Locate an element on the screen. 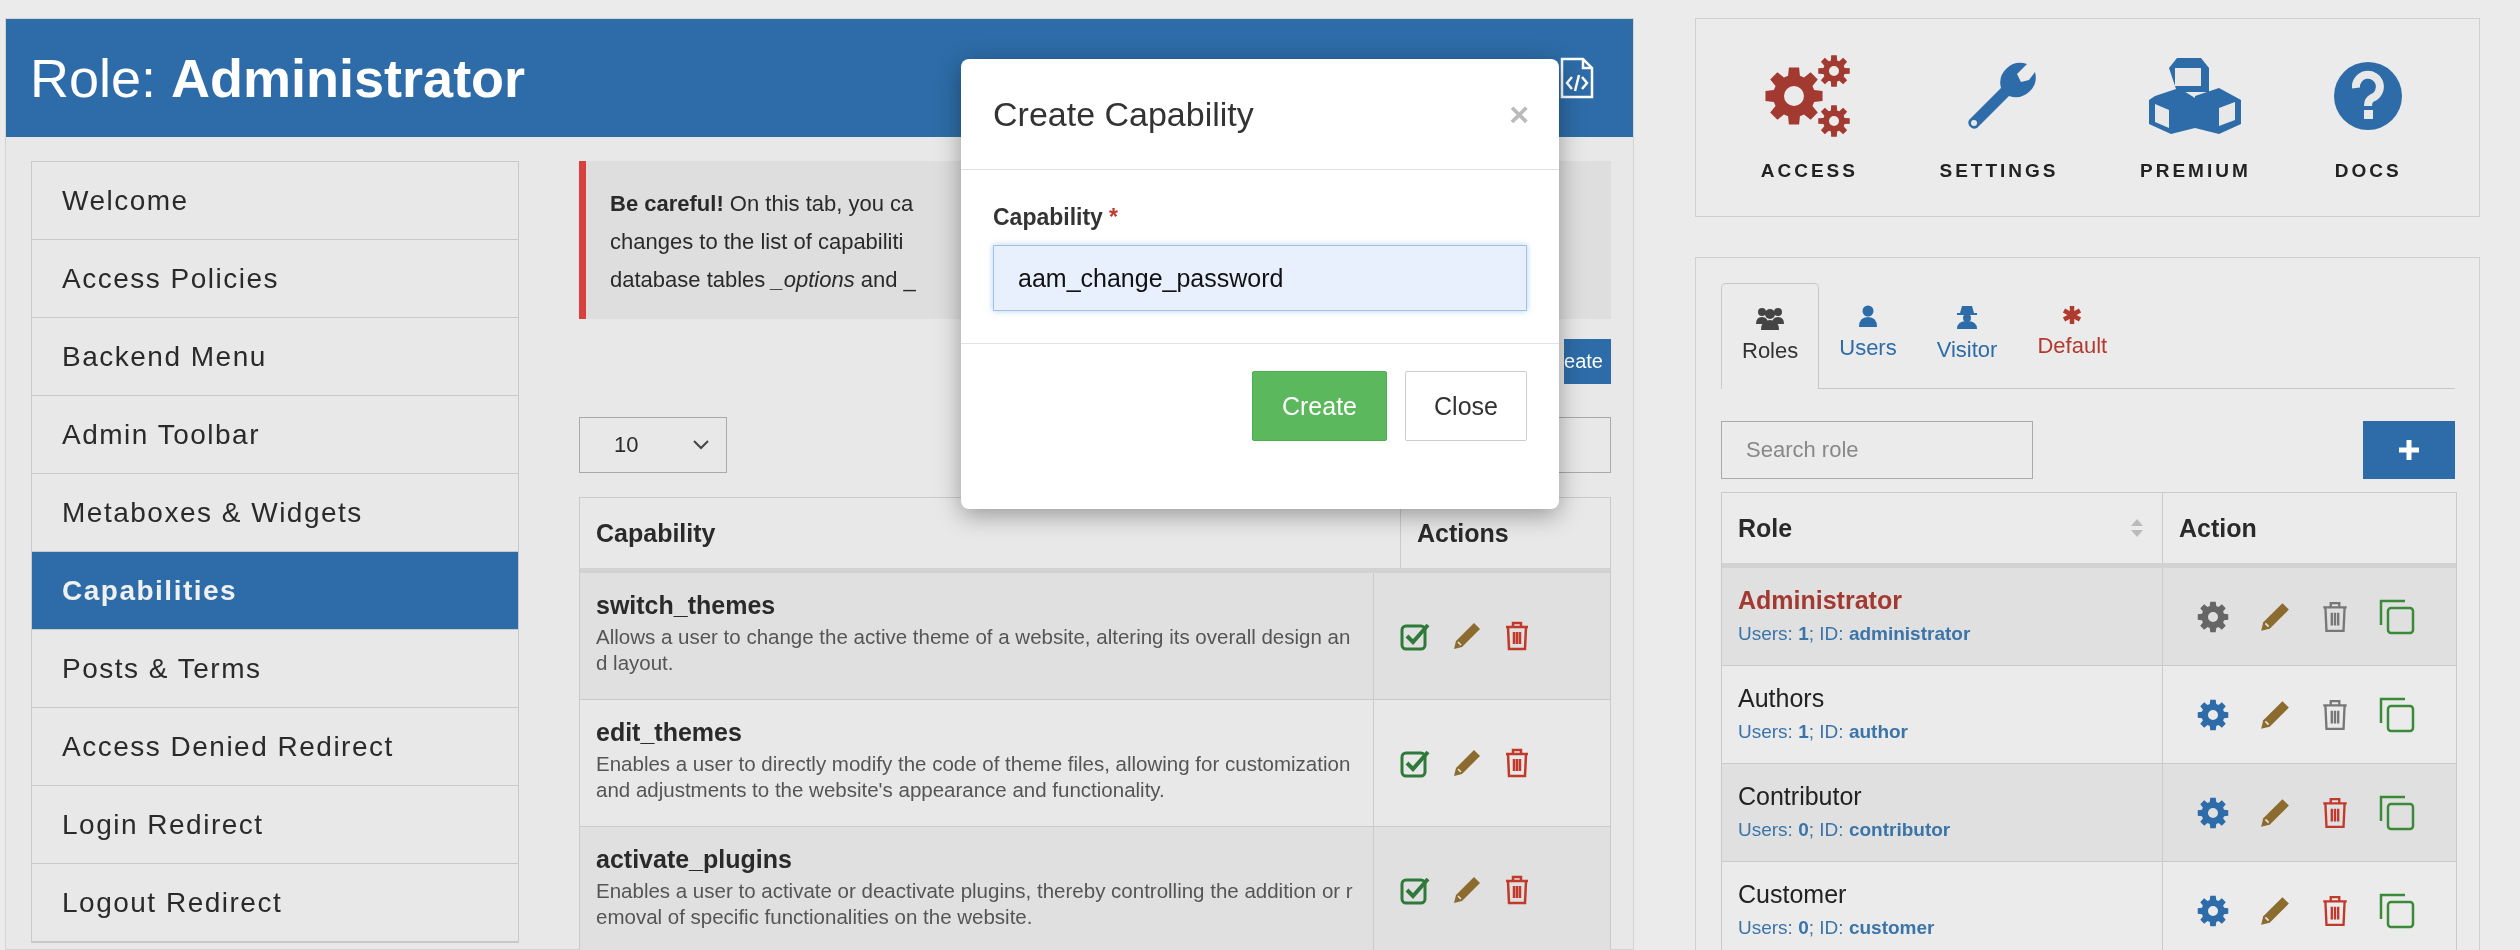 The height and width of the screenshot is (950, 2520). field-label: Capability is located at coordinates (1048, 217).